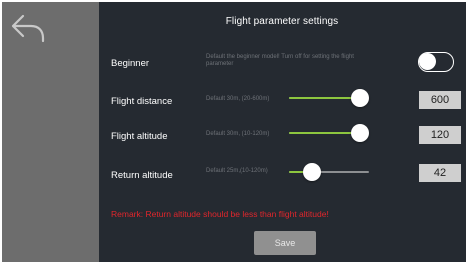 The image size is (467, 265). I want to click on flight-distance-slider, so click(329, 98).